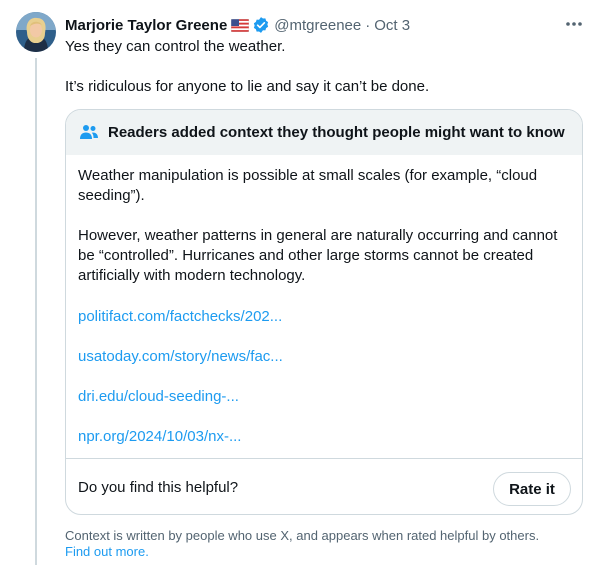 The width and height of the screenshot is (614, 565). Describe the element at coordinates (532, 489) in the screenshot. I see `rate-it-button: Rate it` at that location.